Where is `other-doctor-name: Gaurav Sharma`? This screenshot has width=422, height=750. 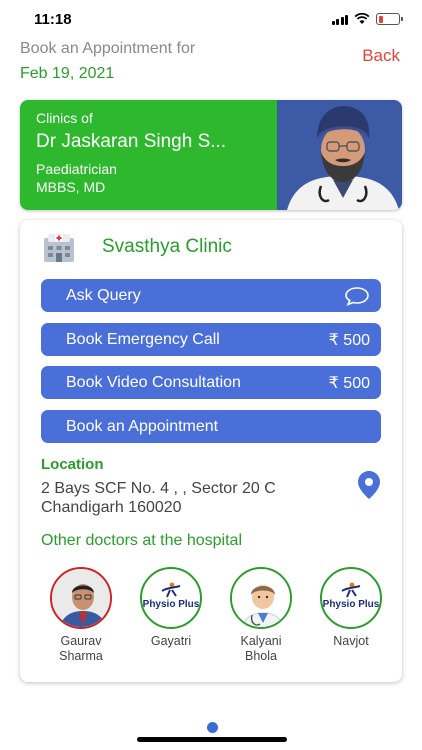
other-doctor-name: Gaurav Sharma is located at coordinates (81, 649).